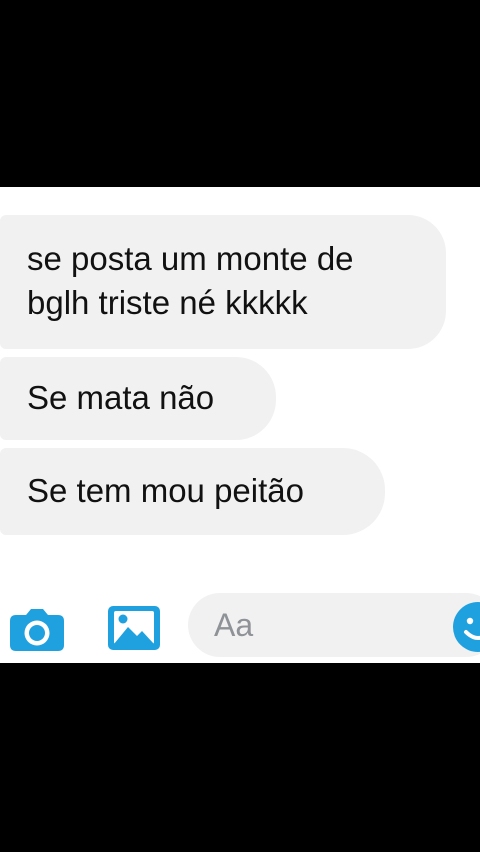 This screenshot has height=852, width=480. Describe the element at coordinates (192, 491) in the screenshot. I see `message-bubble: Se tem mou peitão` at that location.